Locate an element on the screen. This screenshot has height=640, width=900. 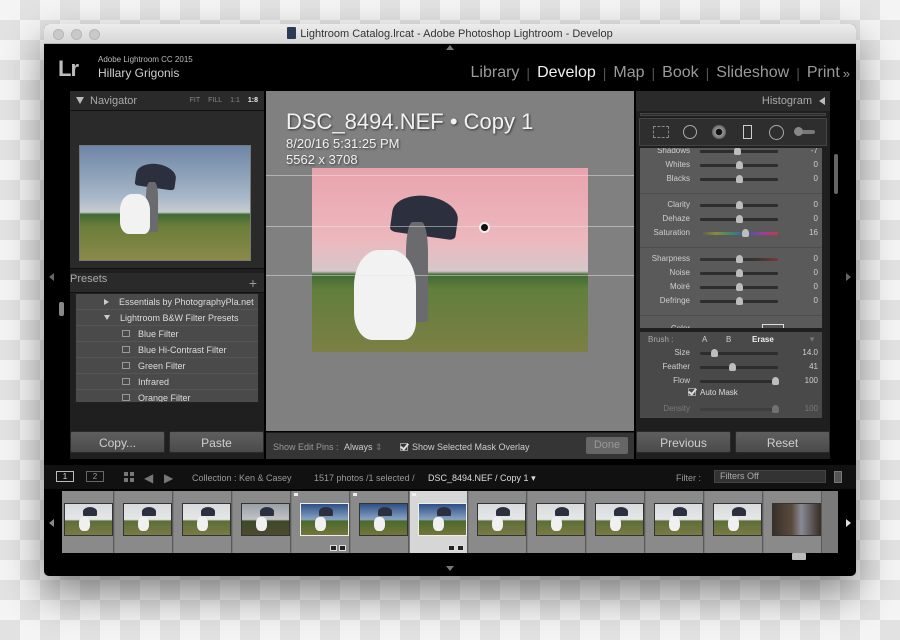
zoom-1-8: 1:8 is located at coordinates (253, 100).